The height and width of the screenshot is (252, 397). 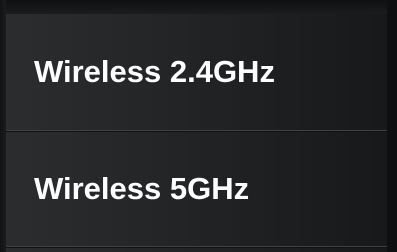 What do you see at coordinates (392, 126) in the screenshot?
I see `menu-right-edge` at bounding box center [392, 126].